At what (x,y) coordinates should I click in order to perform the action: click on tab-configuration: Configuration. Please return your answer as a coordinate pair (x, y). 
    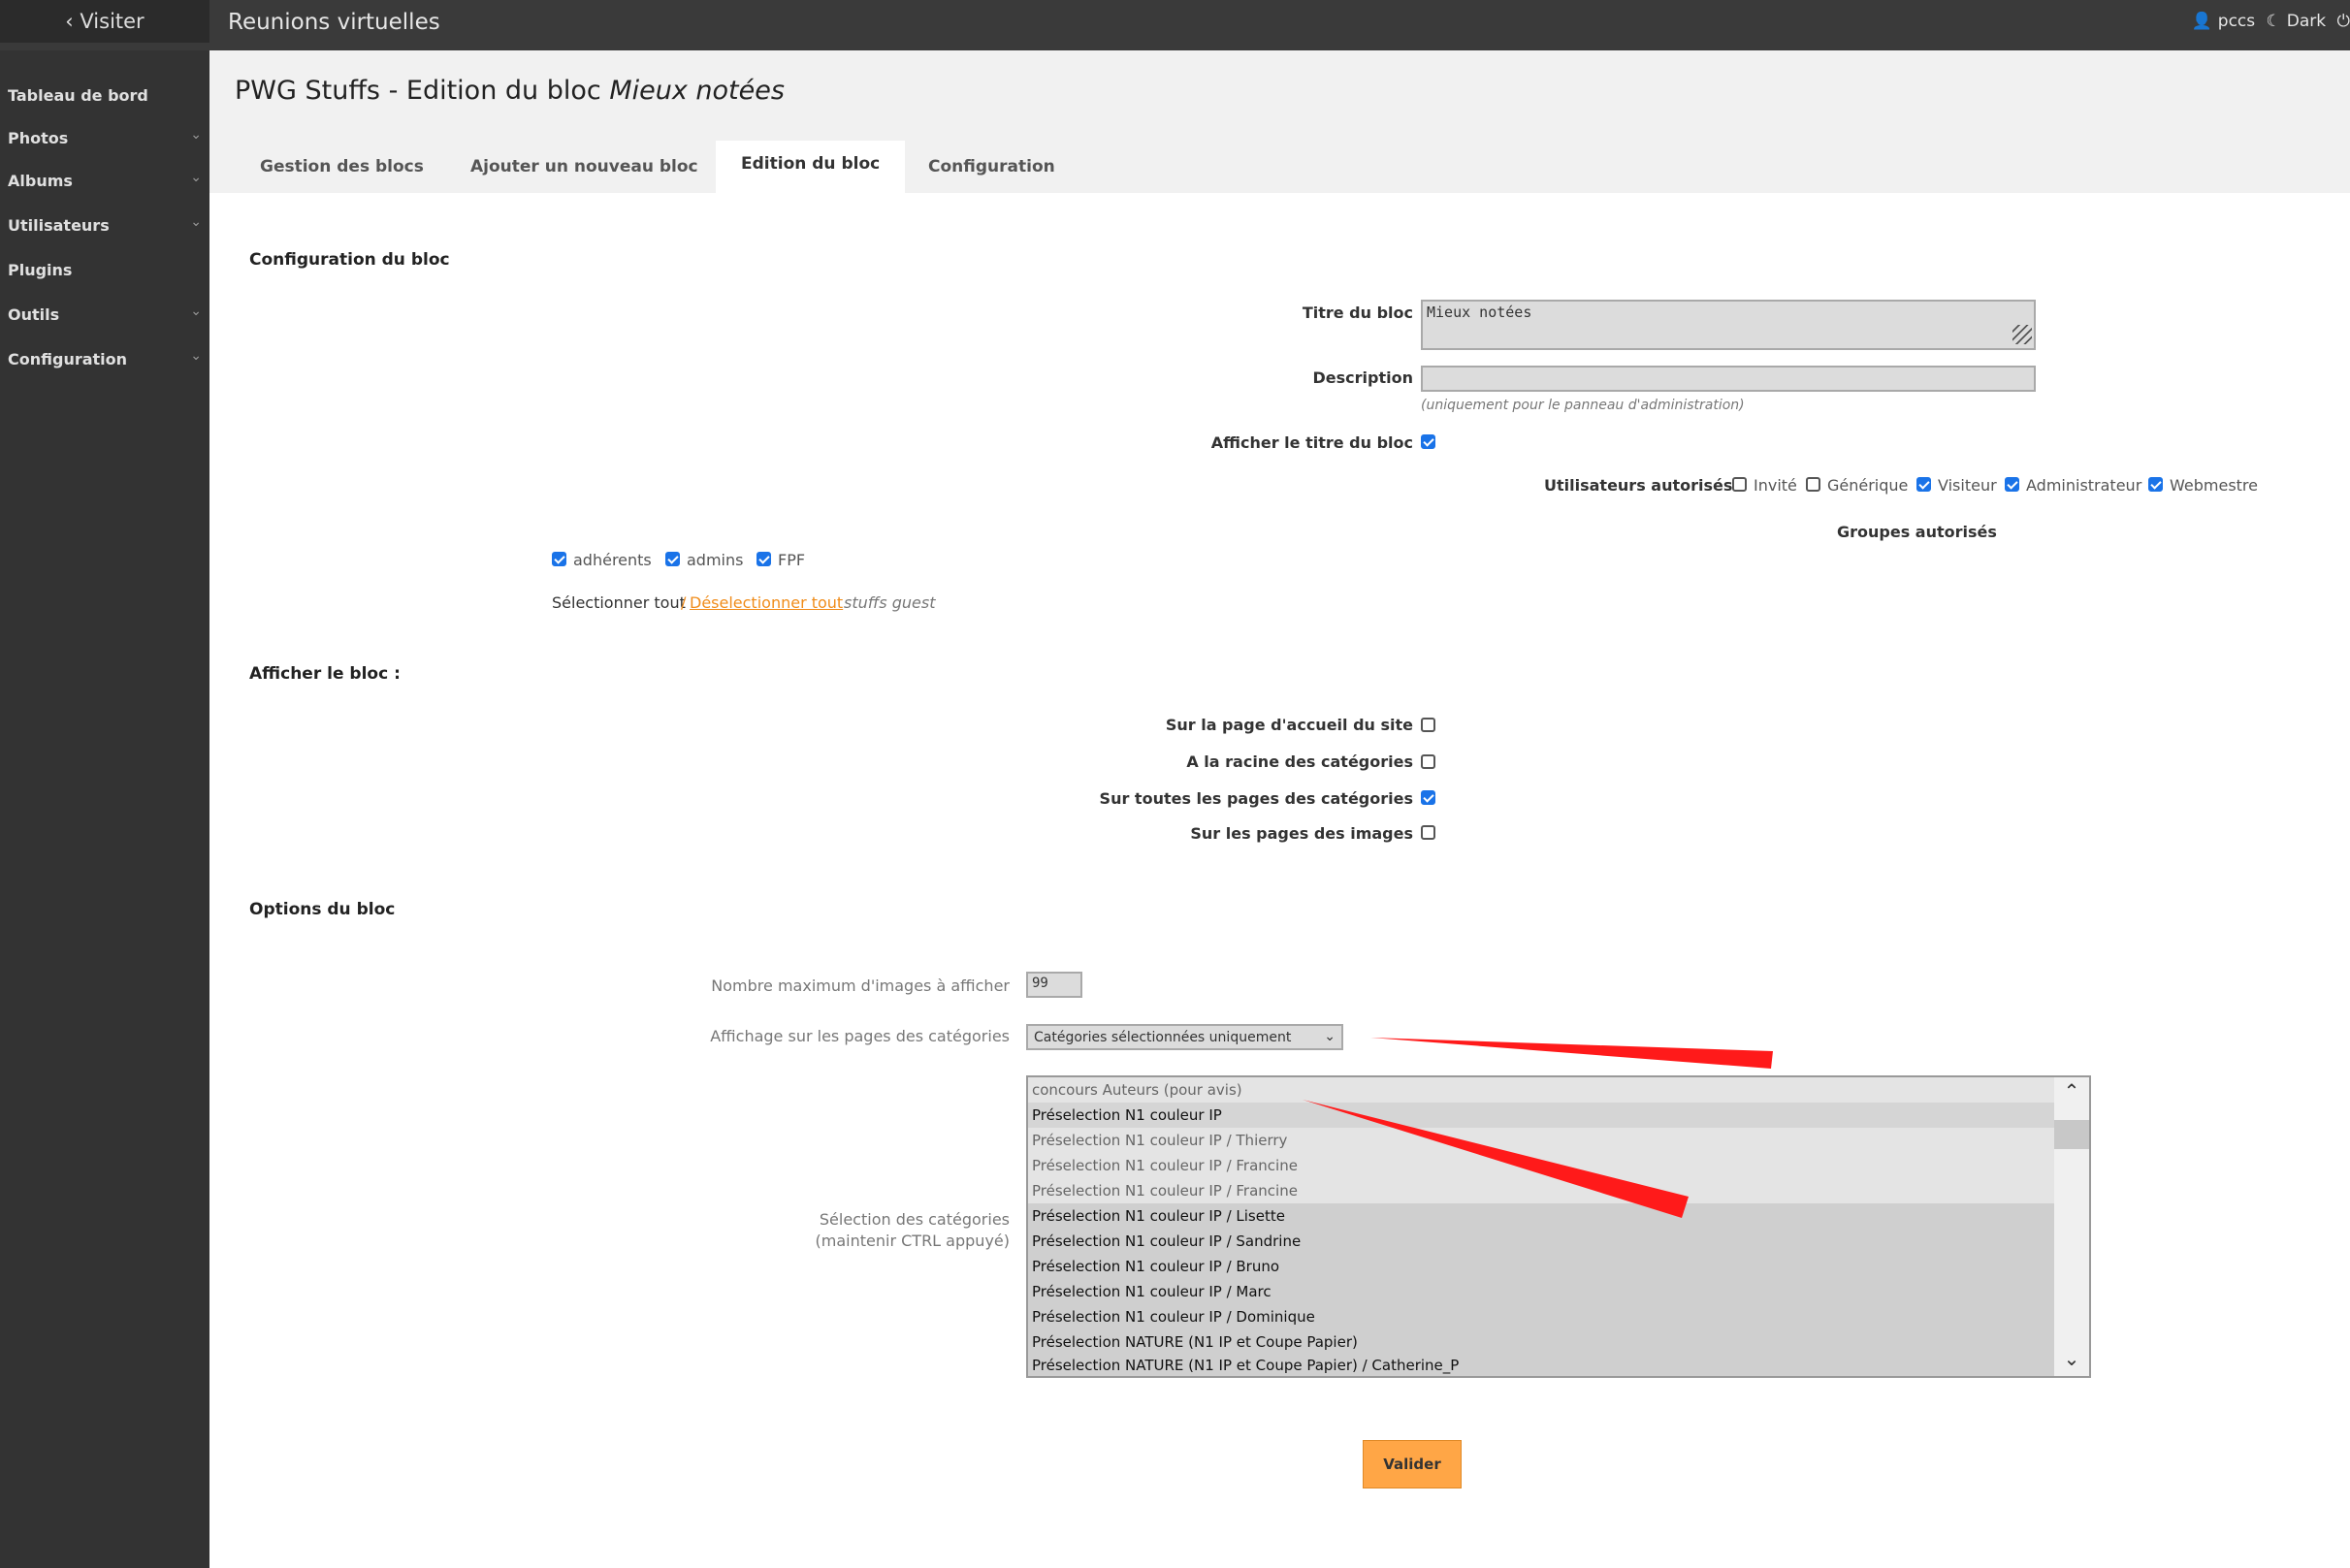
    Looking at the image, I should click on (991, 167).